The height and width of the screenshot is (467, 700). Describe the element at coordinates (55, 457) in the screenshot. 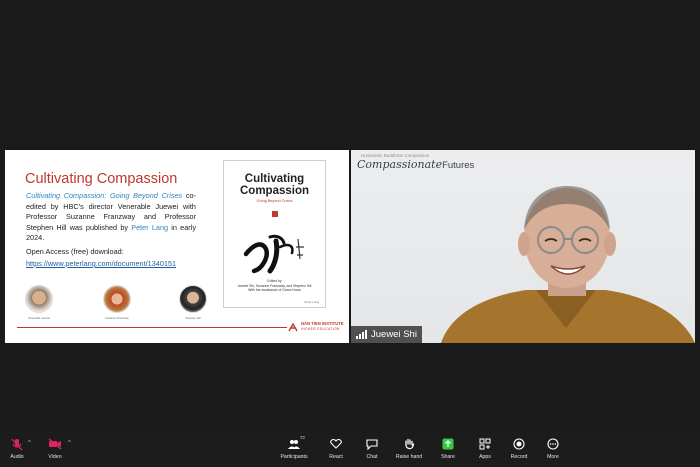

I see `video-label: Video` at that location.